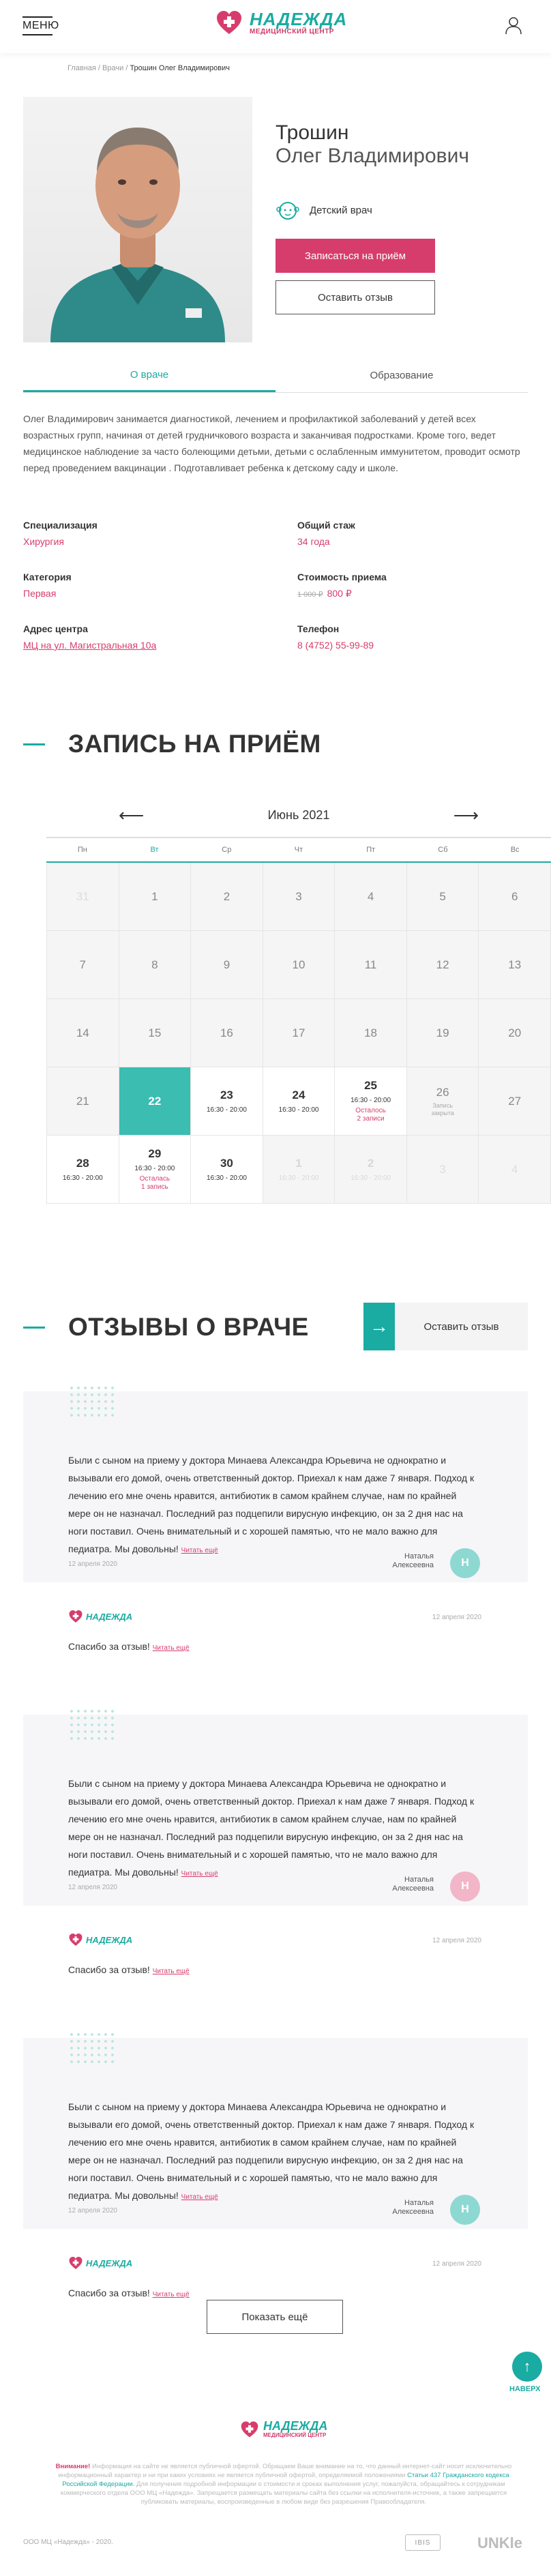 This screenshot has width=551, height=2576. I want to click on prev-month-arrow-icon: ⟵, so click(132, 815).